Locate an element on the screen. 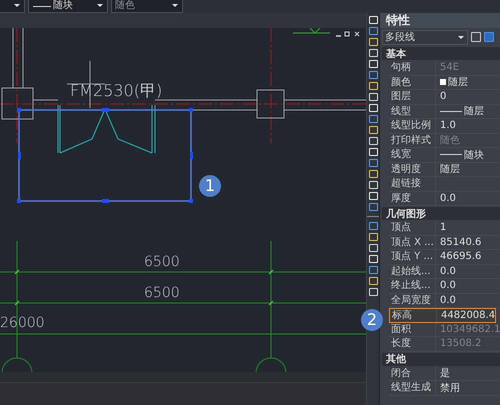  property-row: 终止线... 0.0 is located at coordinates (444, 286).